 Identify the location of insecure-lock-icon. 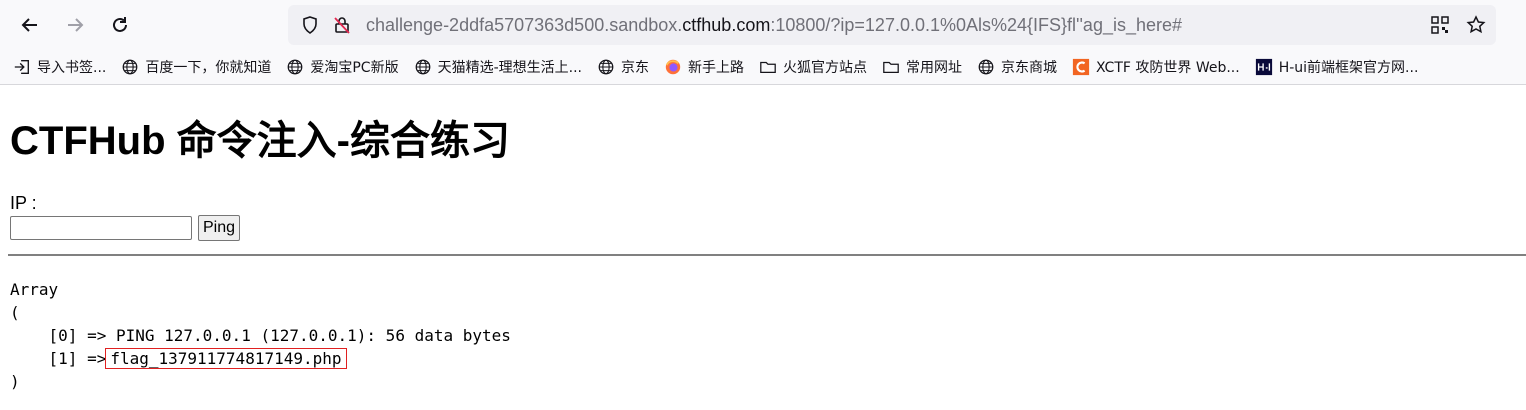
(342, 25).